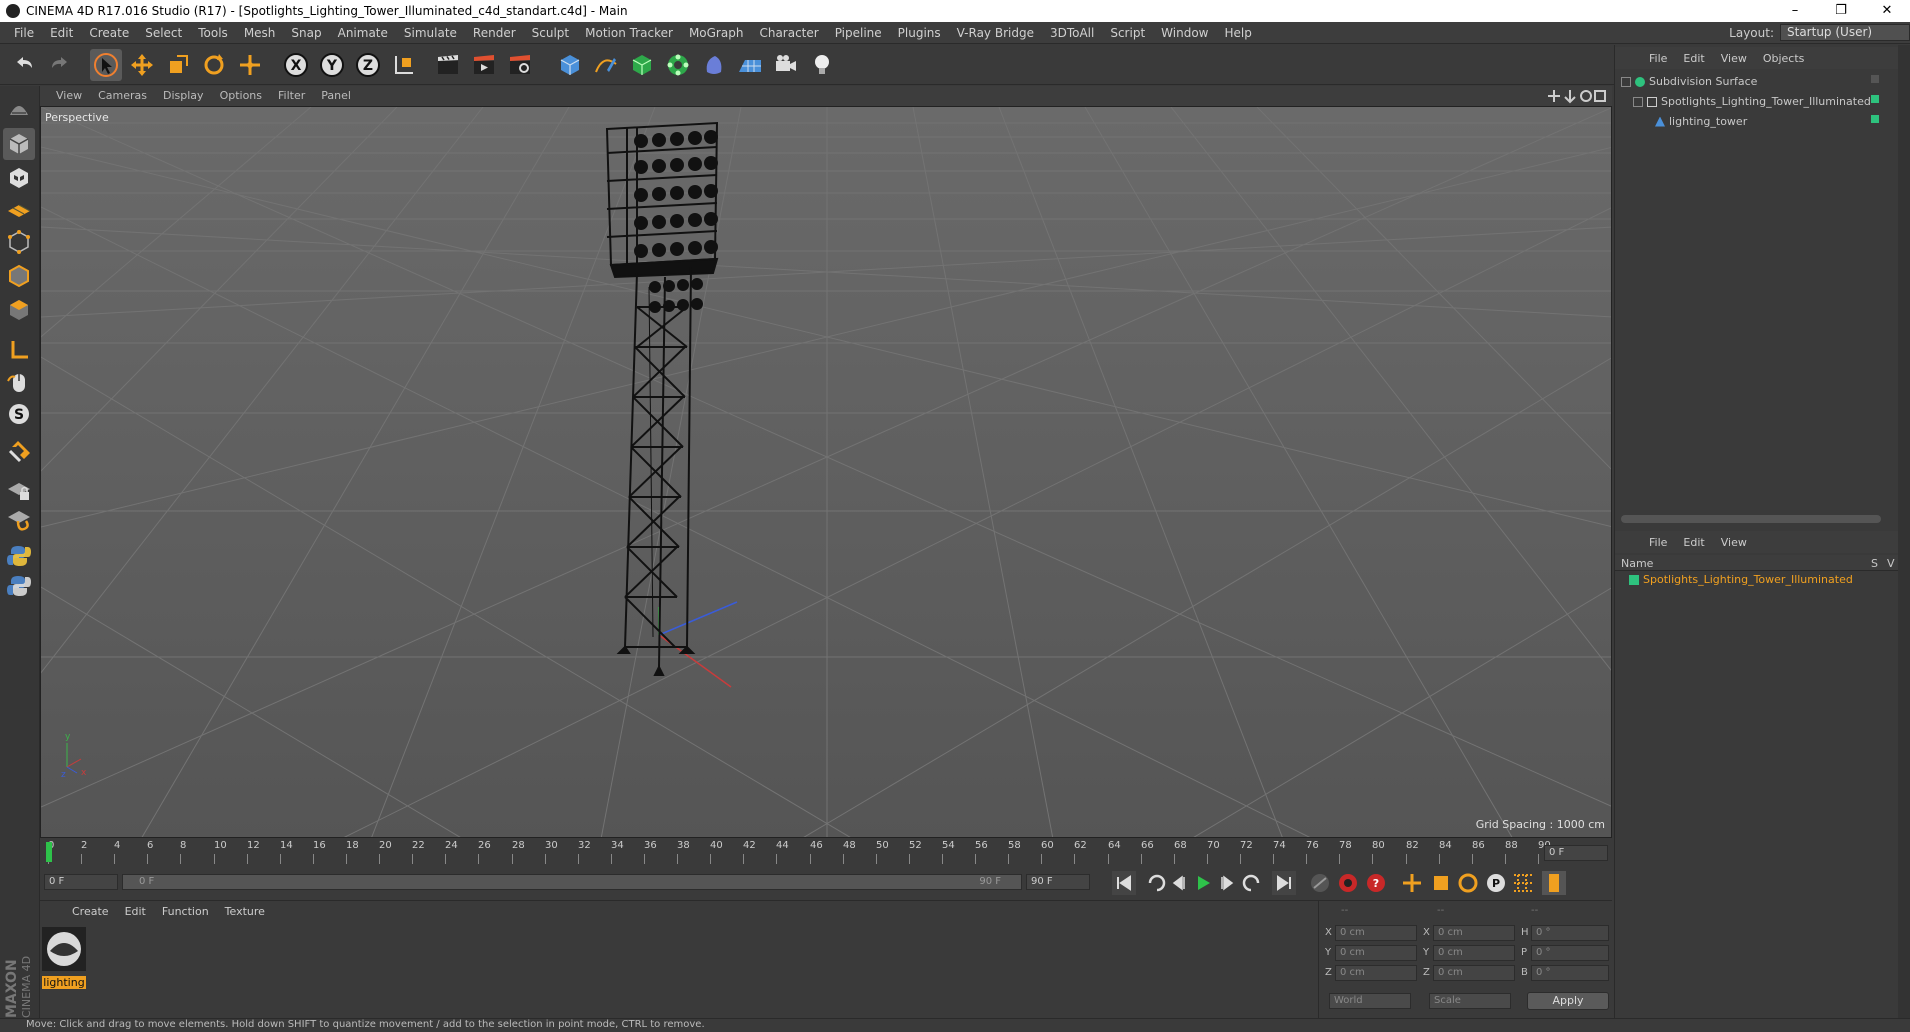 This screenshot has width=1910, height=1032. Describe the element at coordinates (19, 144) in the screenshot. I see `model-mode-button` at that location.